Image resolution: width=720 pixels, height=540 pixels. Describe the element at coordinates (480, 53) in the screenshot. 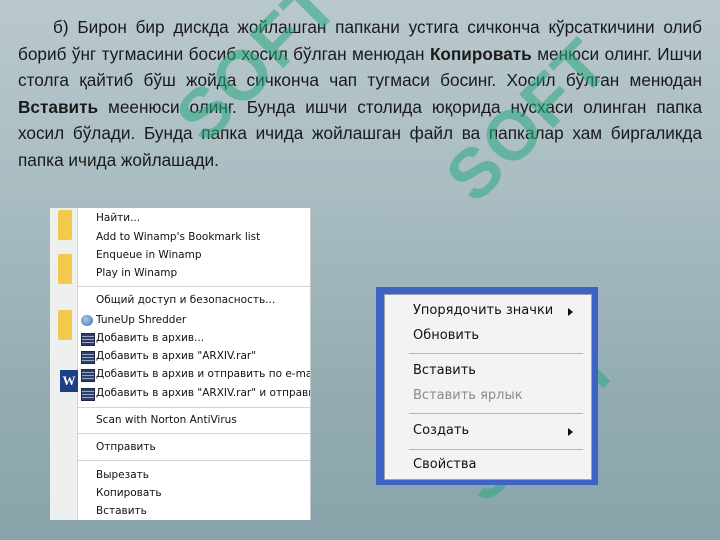

I see `paragraph-bold-copy: Копировать` at that location.